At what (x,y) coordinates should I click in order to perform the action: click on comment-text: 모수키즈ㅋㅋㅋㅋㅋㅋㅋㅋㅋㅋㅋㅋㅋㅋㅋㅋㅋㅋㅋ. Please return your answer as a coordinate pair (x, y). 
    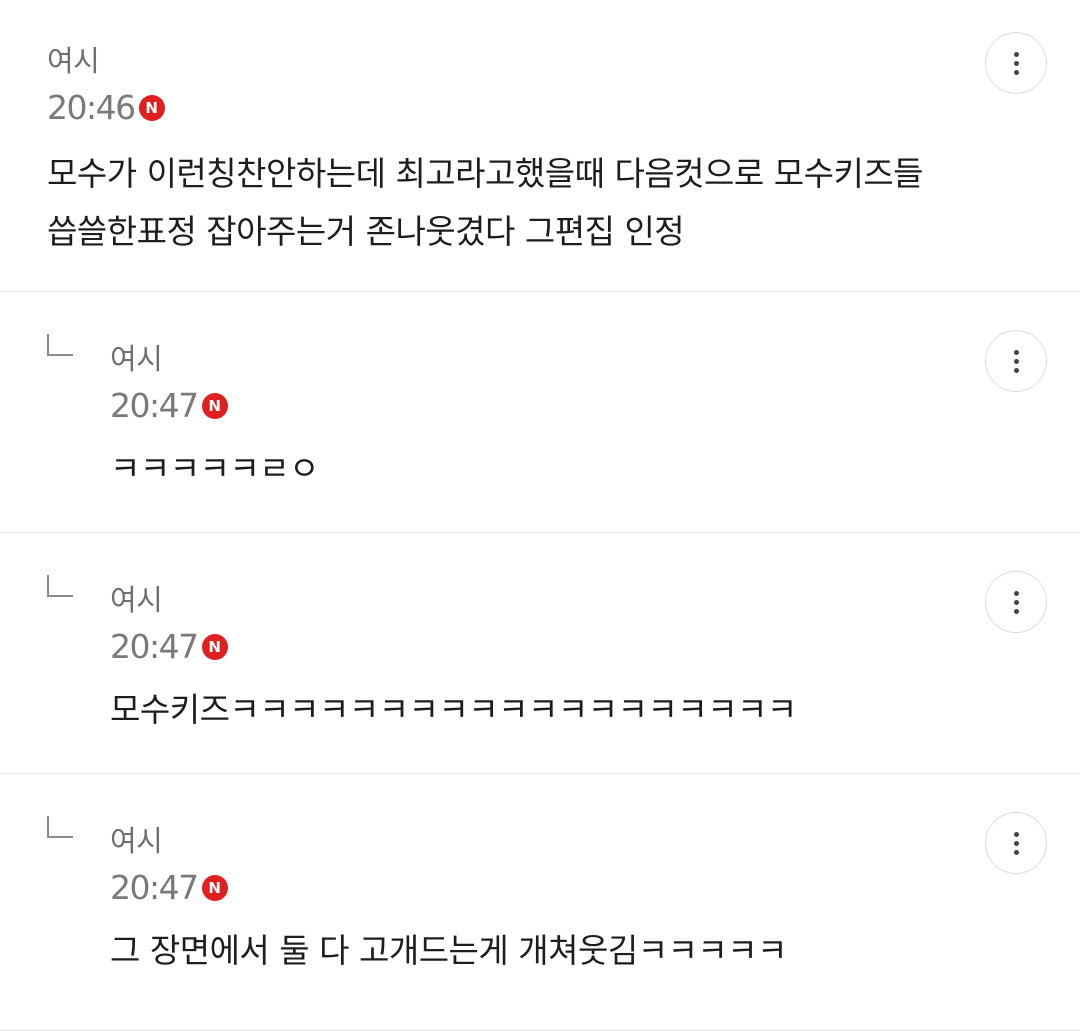
    Looking at the image, I should click on (453, 709).